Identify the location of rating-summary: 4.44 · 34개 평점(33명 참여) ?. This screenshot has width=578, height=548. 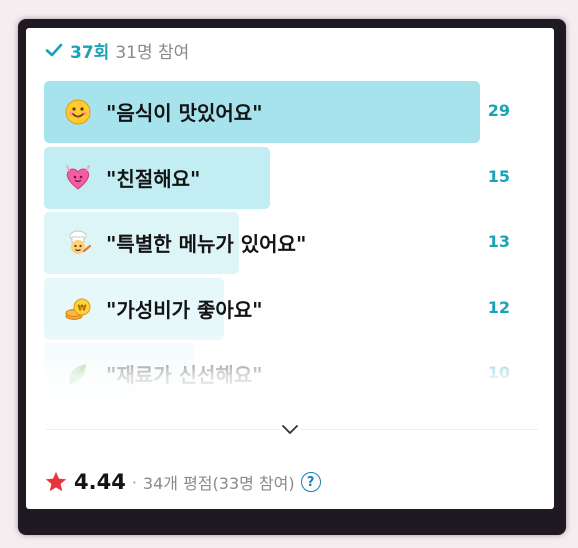
(182, 482).